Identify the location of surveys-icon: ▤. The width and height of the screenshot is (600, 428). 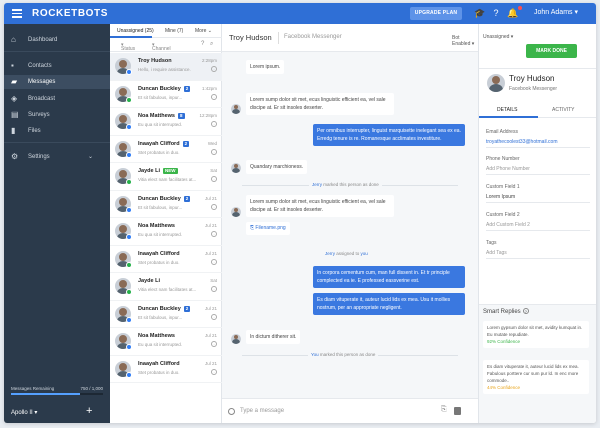
(15, 114).